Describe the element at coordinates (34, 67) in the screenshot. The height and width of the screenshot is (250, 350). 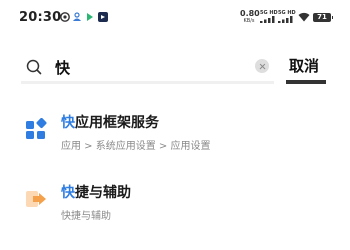
I see `search-icon` at that location.